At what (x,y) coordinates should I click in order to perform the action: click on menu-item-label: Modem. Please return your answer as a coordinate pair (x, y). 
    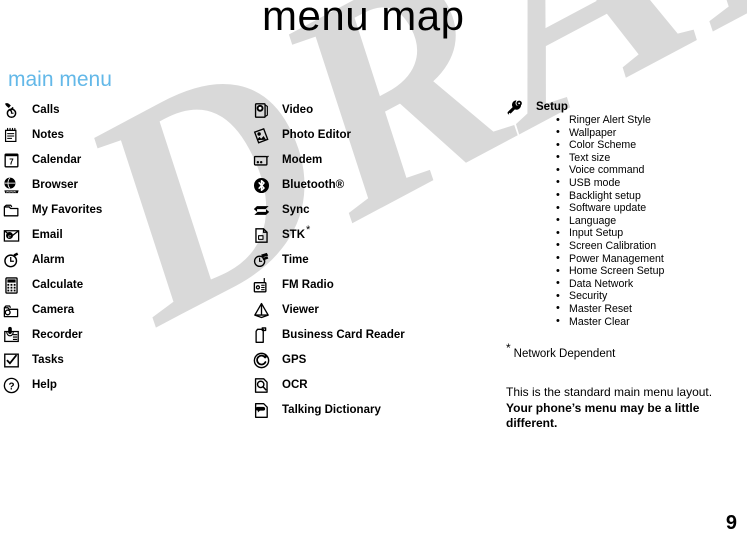
    Looking at the image, I should click on (302, 159).